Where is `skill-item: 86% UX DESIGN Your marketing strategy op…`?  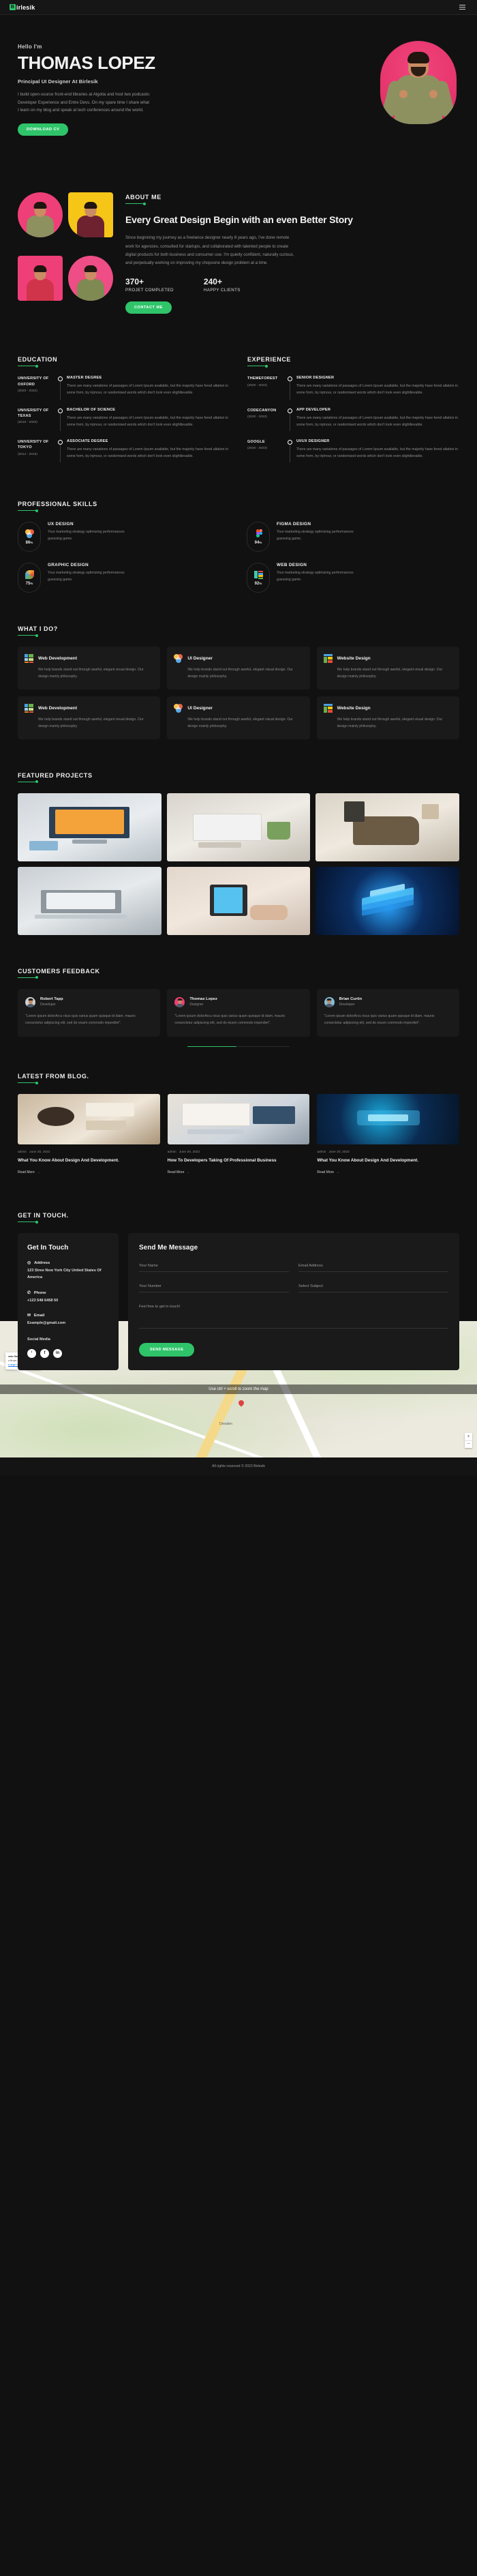
skill-item: 86% UX DESIGN Your marketing strategy op… is located at coordinates (124, 537).